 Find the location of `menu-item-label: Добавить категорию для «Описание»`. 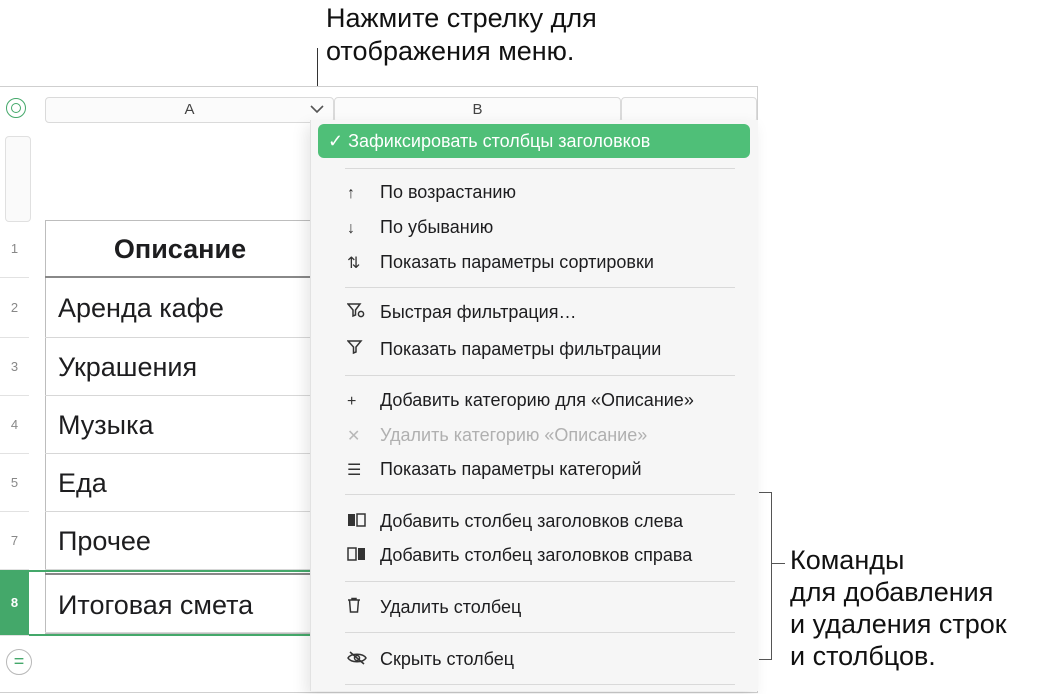

menu-item-label: Добавить категорию для «Описание» is located at coordinates (537, 400).